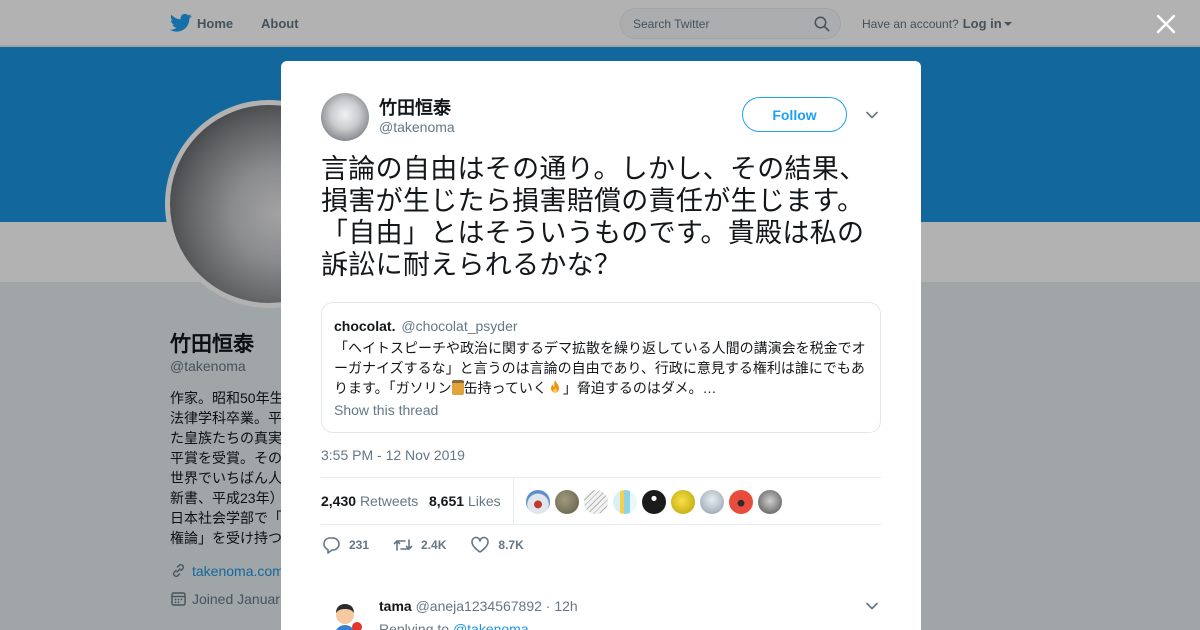 The height and width of the screenshot is (630, 1200). I want to click on quoted-author-name: chocolat., so click(365, 326).